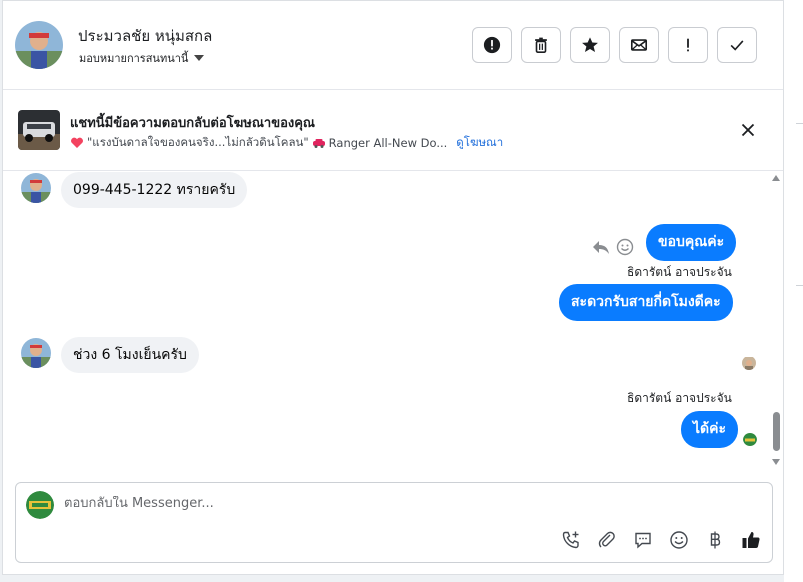 The height and width of the screenshot is (582, 803). I want to click on saved-replies-button, so click(643, 540).